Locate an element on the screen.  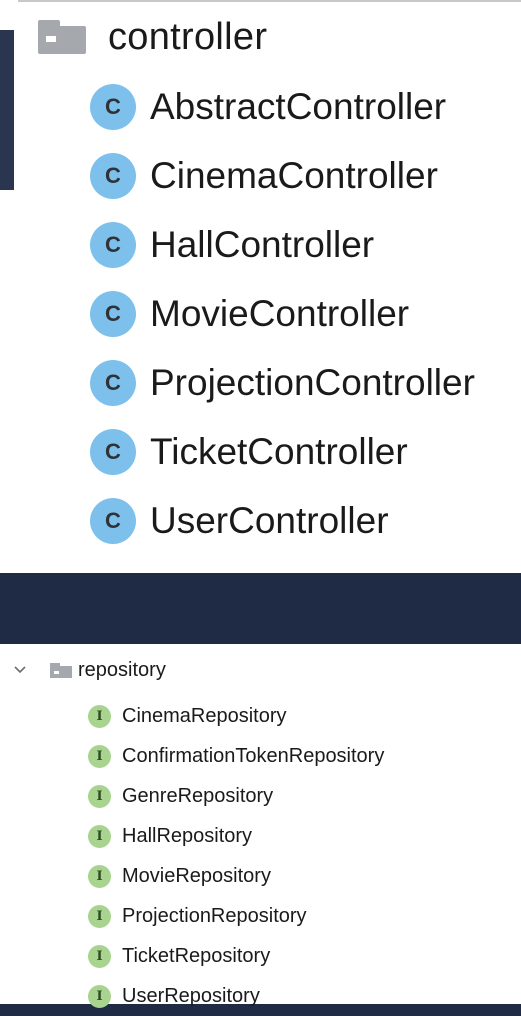
interface-label: GenreRepository is located at coordinates (198, 795).